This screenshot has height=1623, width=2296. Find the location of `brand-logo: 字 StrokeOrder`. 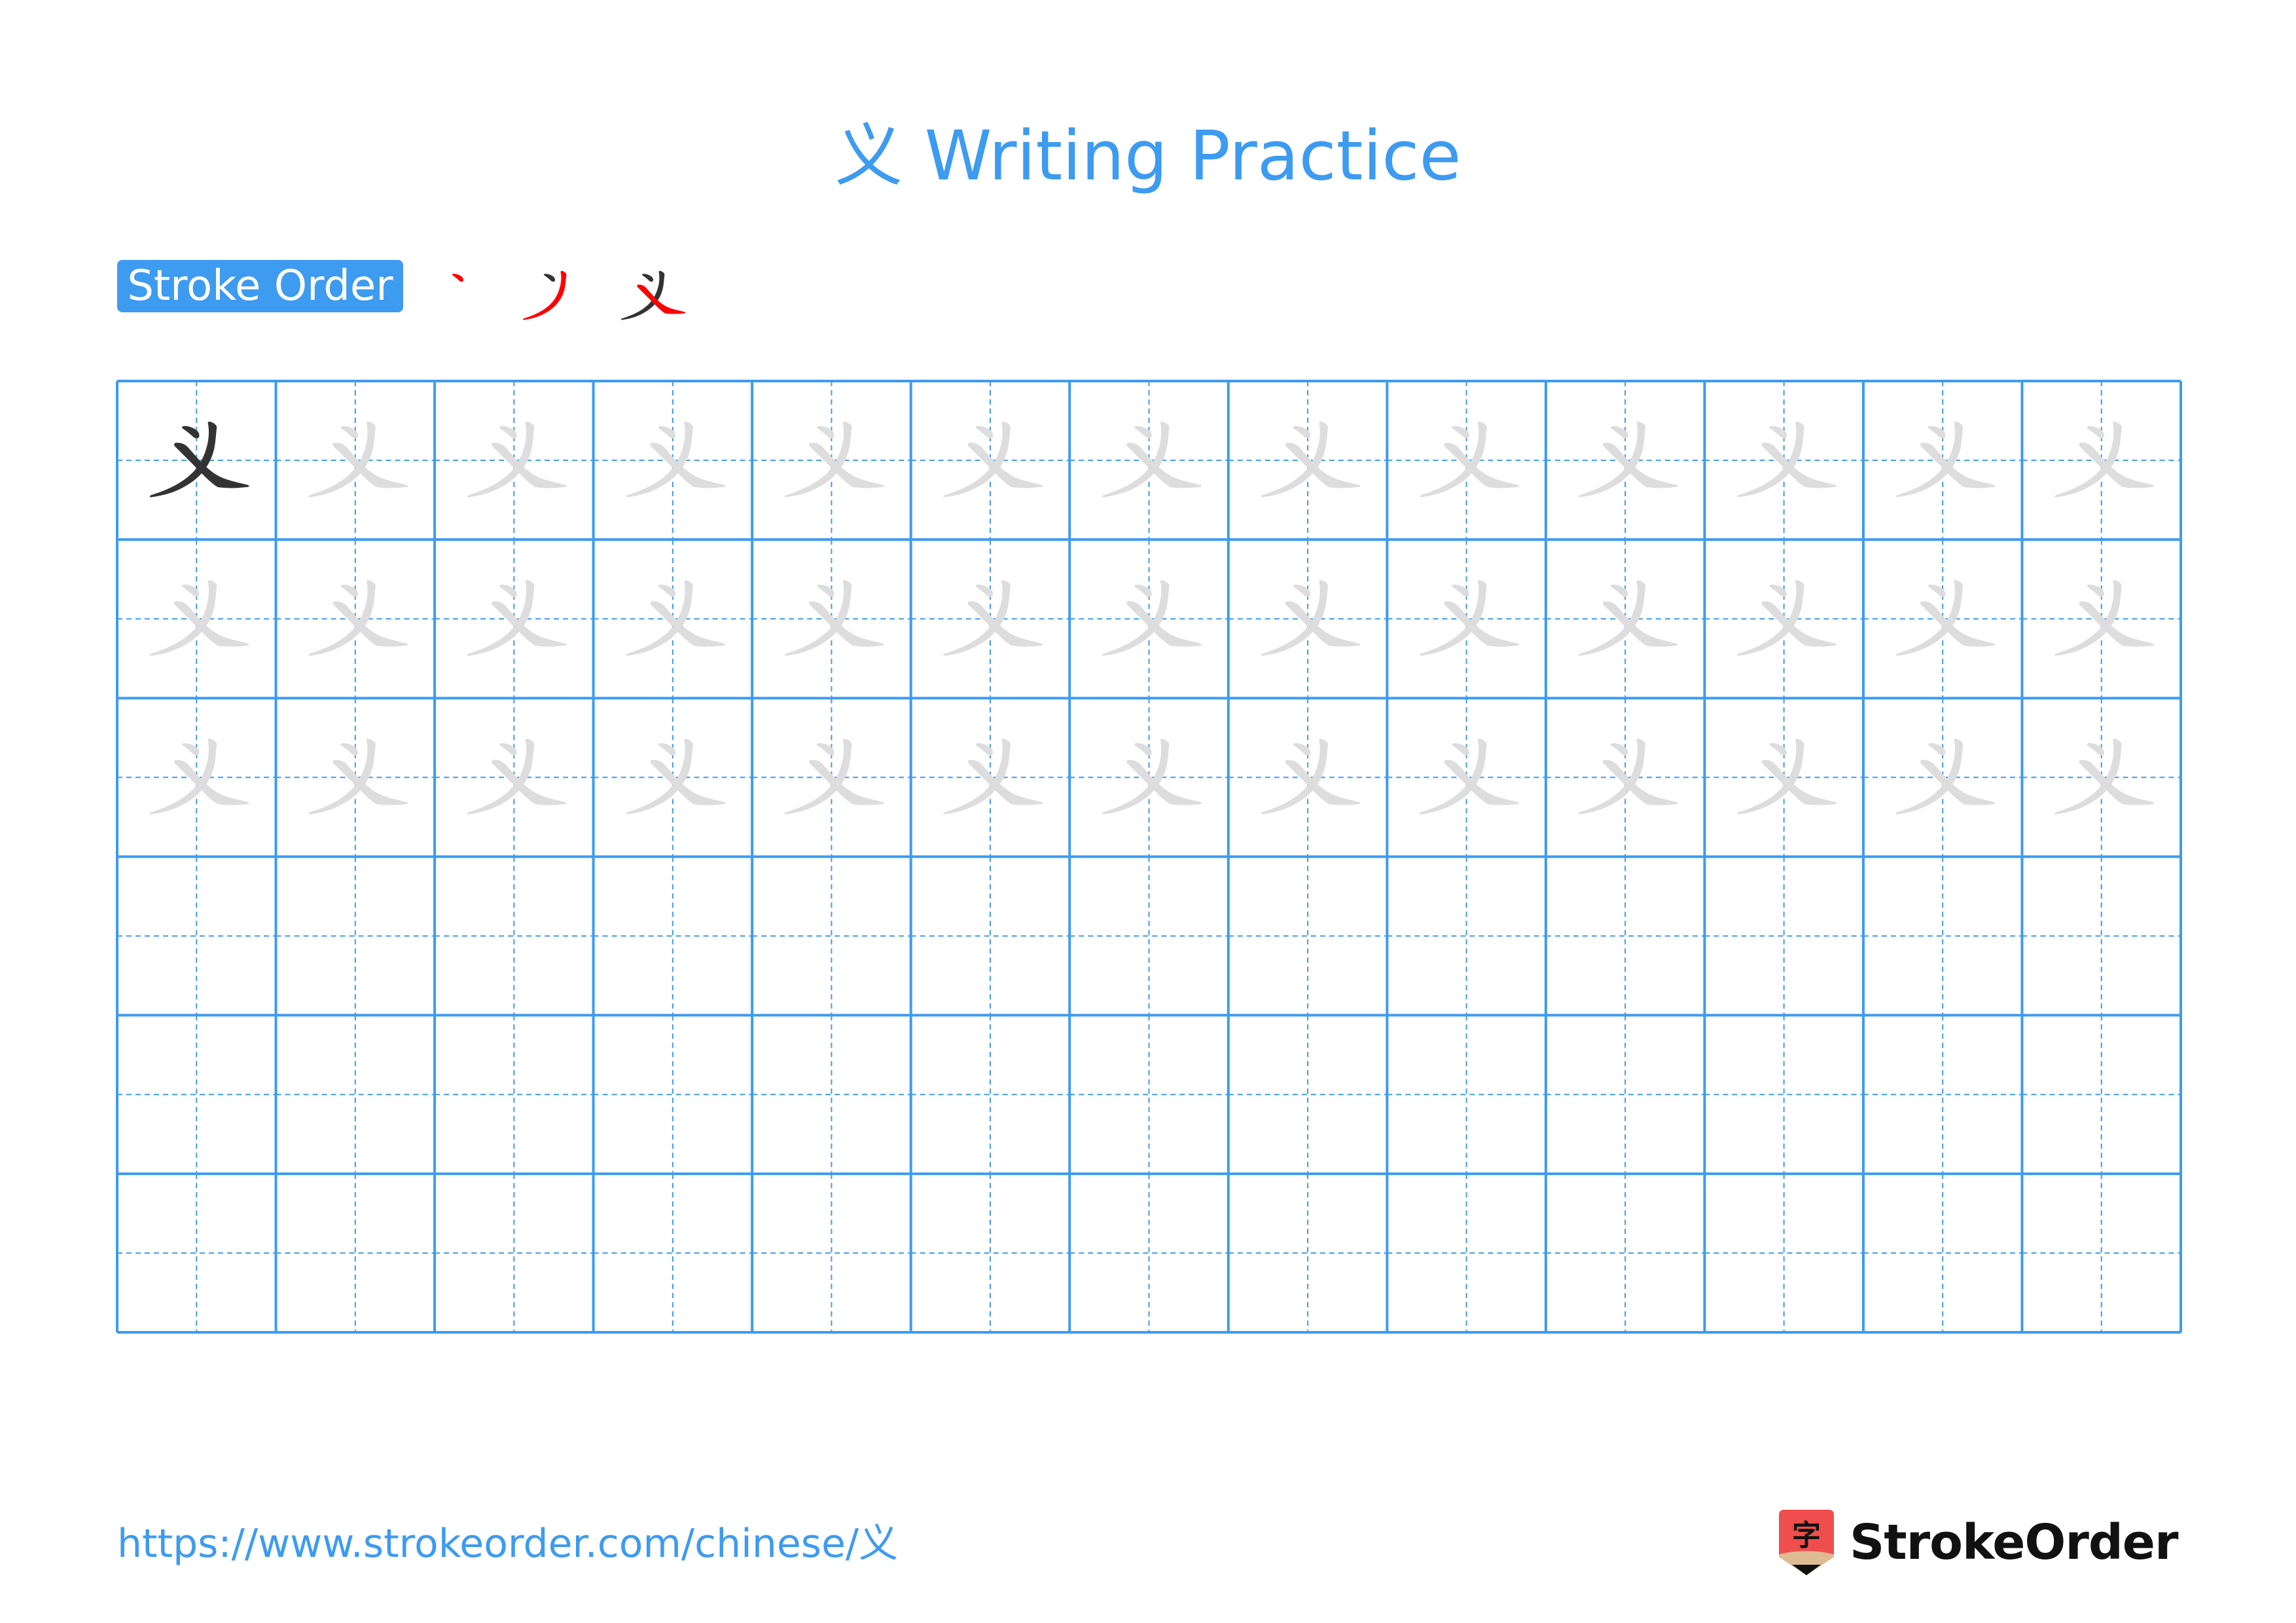

brand-logo: 字 StrokeOrder is located at coordinates (1978, 1542).